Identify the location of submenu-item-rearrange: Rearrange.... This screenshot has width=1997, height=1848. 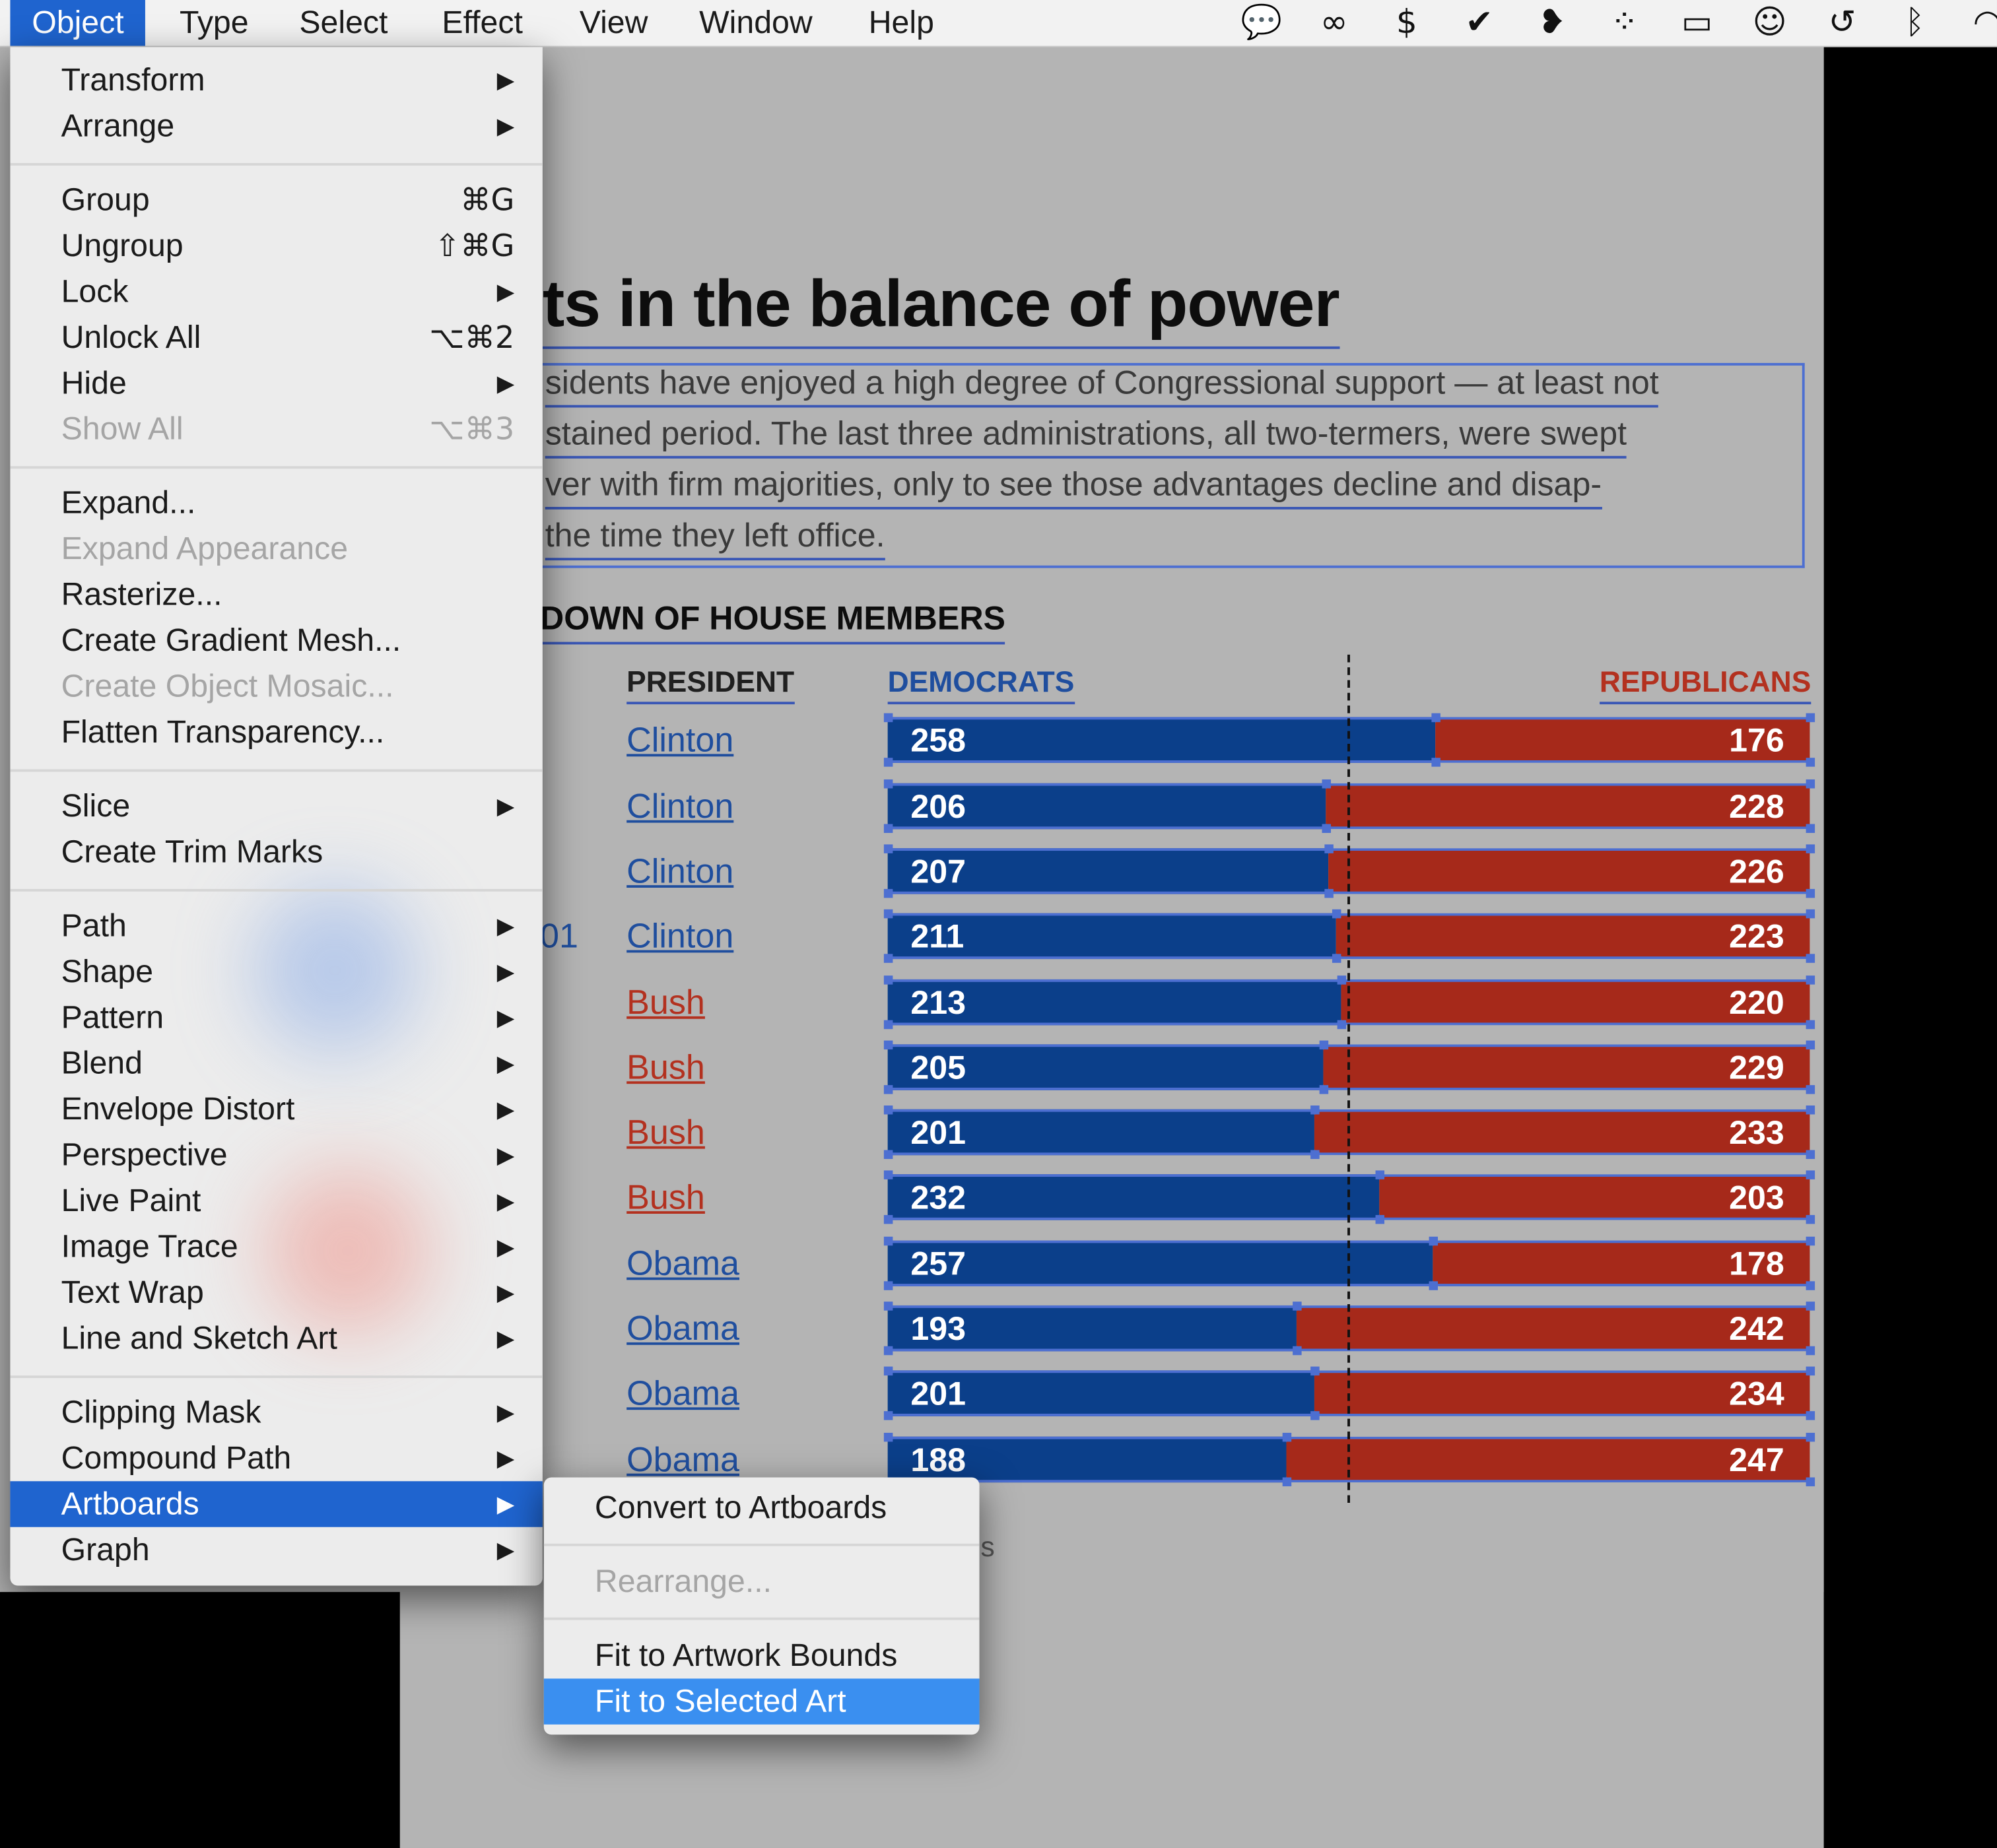
(762, 1581).